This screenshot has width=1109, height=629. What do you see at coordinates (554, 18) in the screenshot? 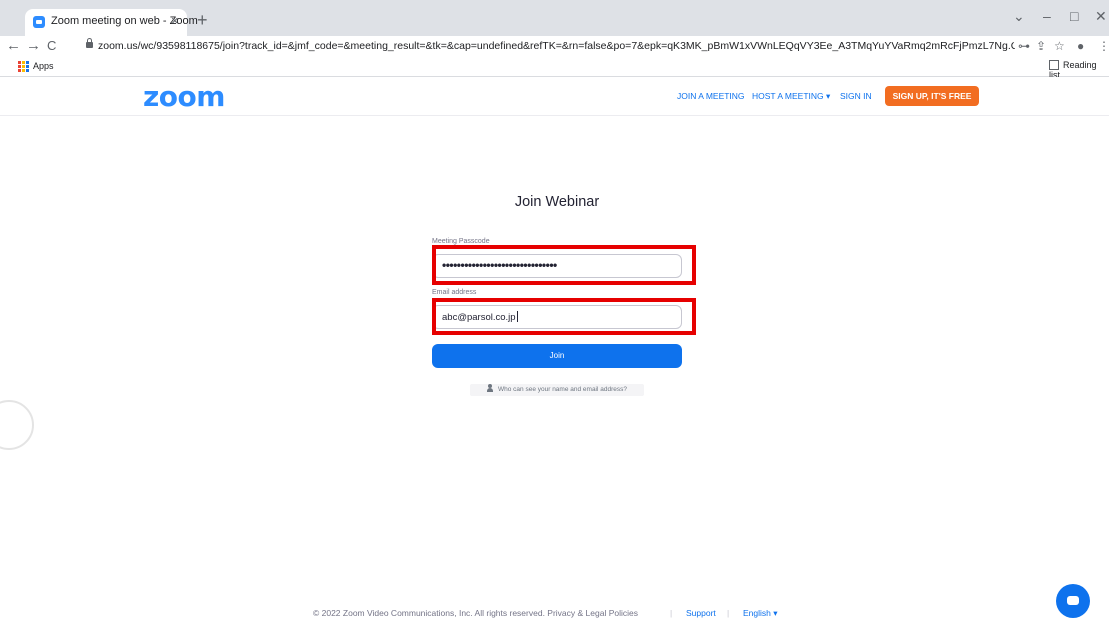
I see `browser-tabstrip: Zoom meeting on web - Zoom × + ⌄ – □ ✕` at bounding box center [554, 18].